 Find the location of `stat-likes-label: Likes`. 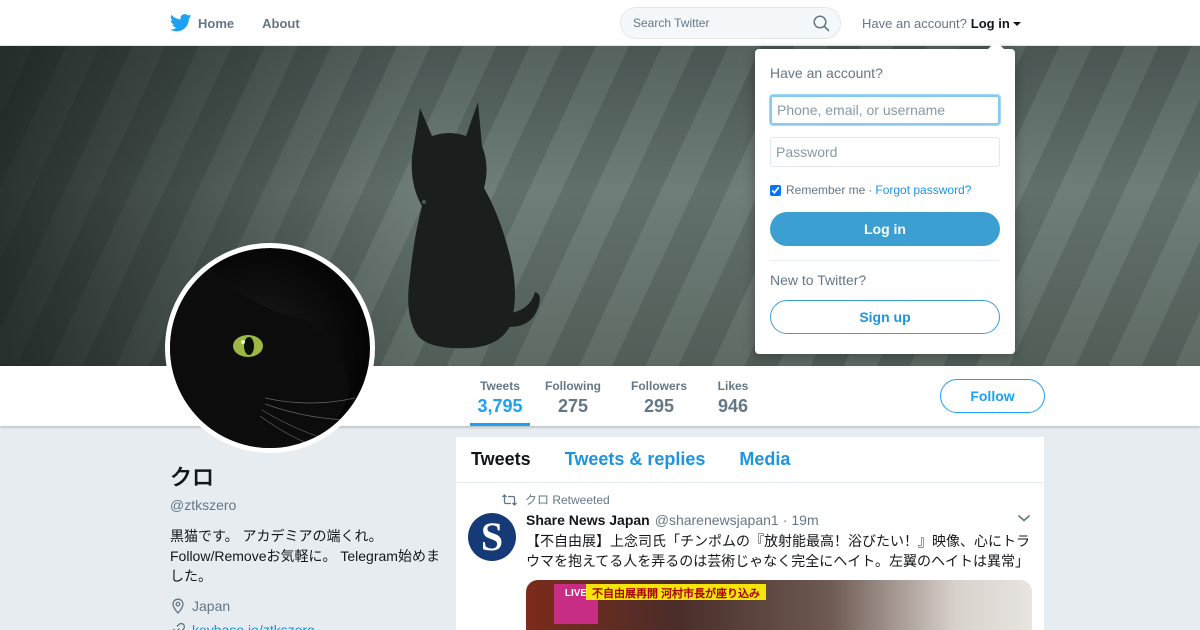

stat-likes-label: Likes is located at coordinates (733, 386).